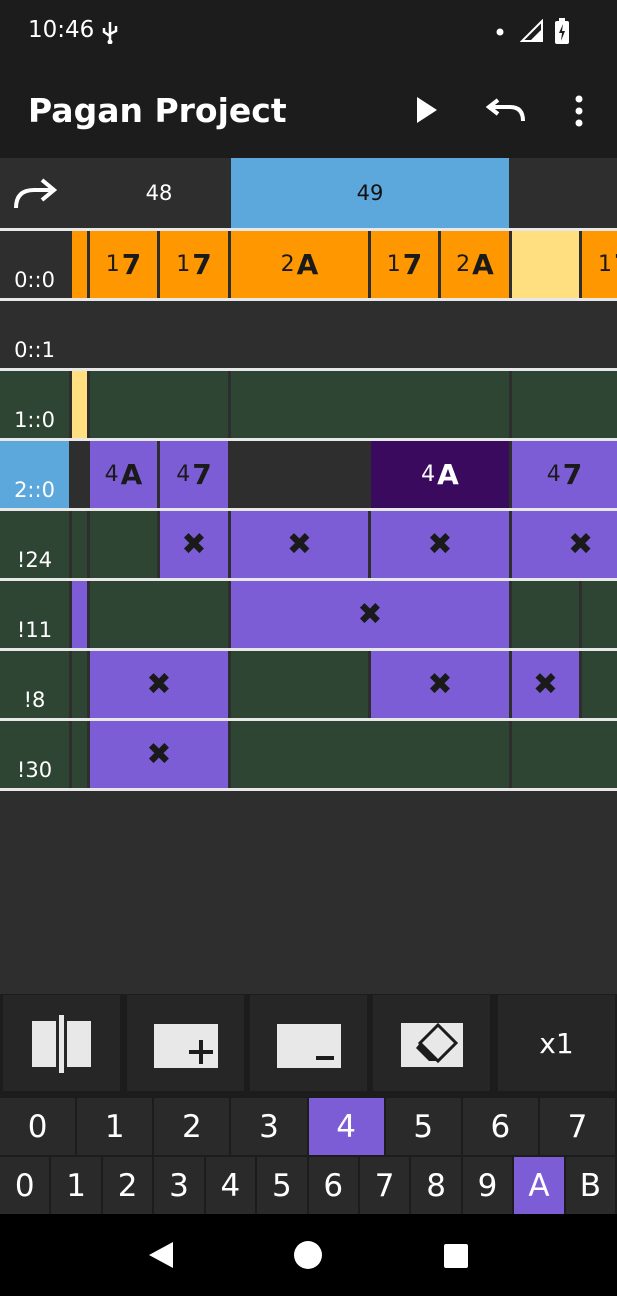 Image resolution: width=617 pixels, height=1296 pixels. I want to click on offset-option-selected: A, so click(540, 1185).